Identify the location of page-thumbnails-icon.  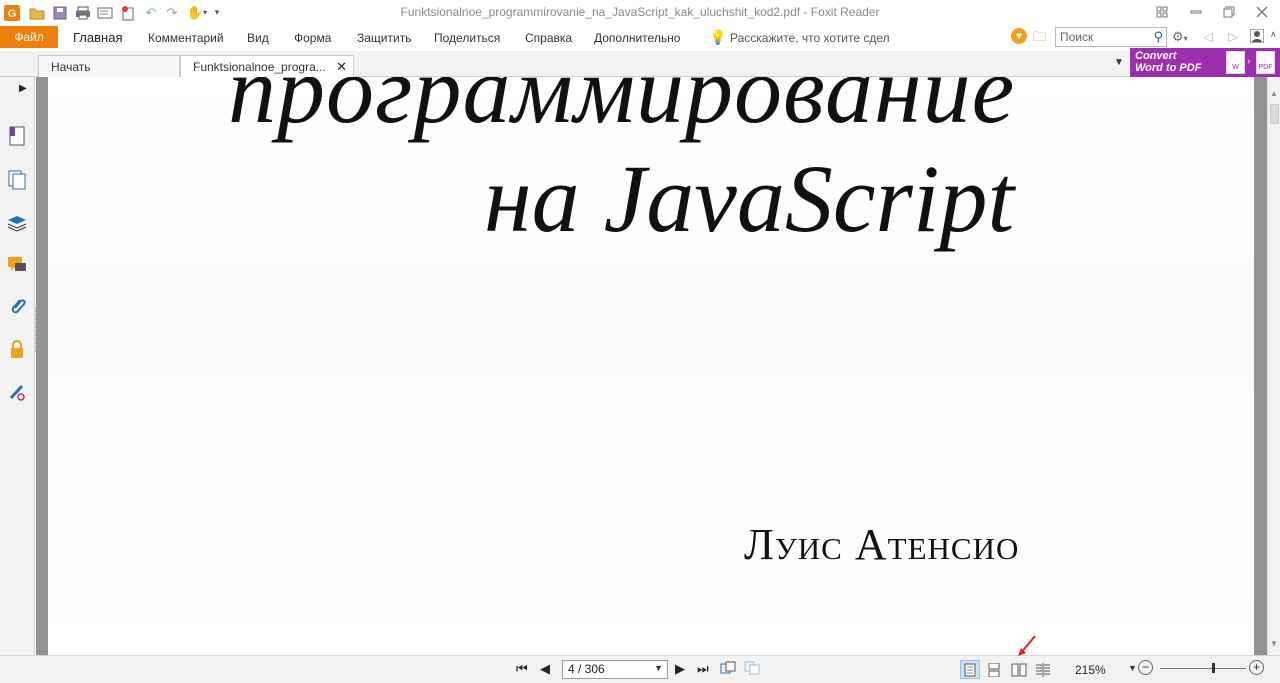
(17, 180).